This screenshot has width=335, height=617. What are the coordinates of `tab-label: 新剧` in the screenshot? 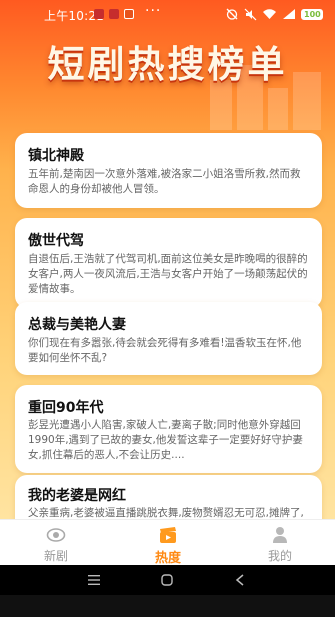 It's located at (55, 556).